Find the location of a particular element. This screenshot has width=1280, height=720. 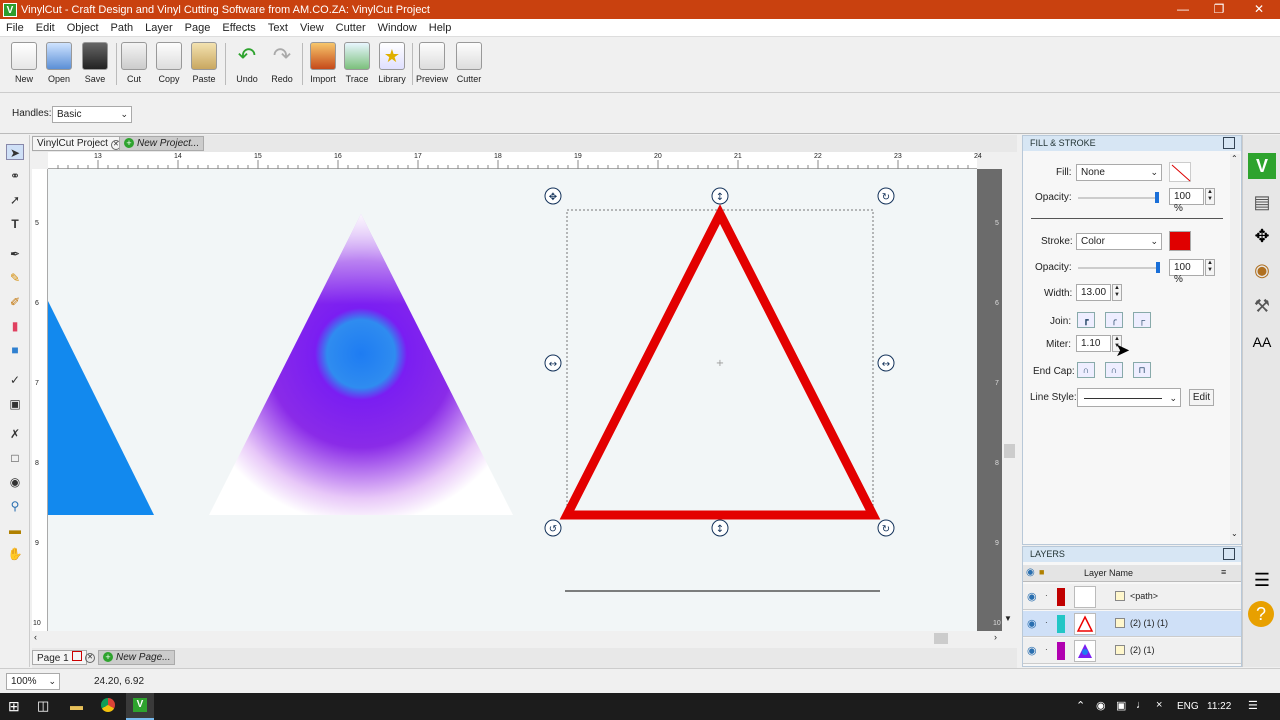

bevel-join-icon: ┌ is located at coordinates (1142, 320).